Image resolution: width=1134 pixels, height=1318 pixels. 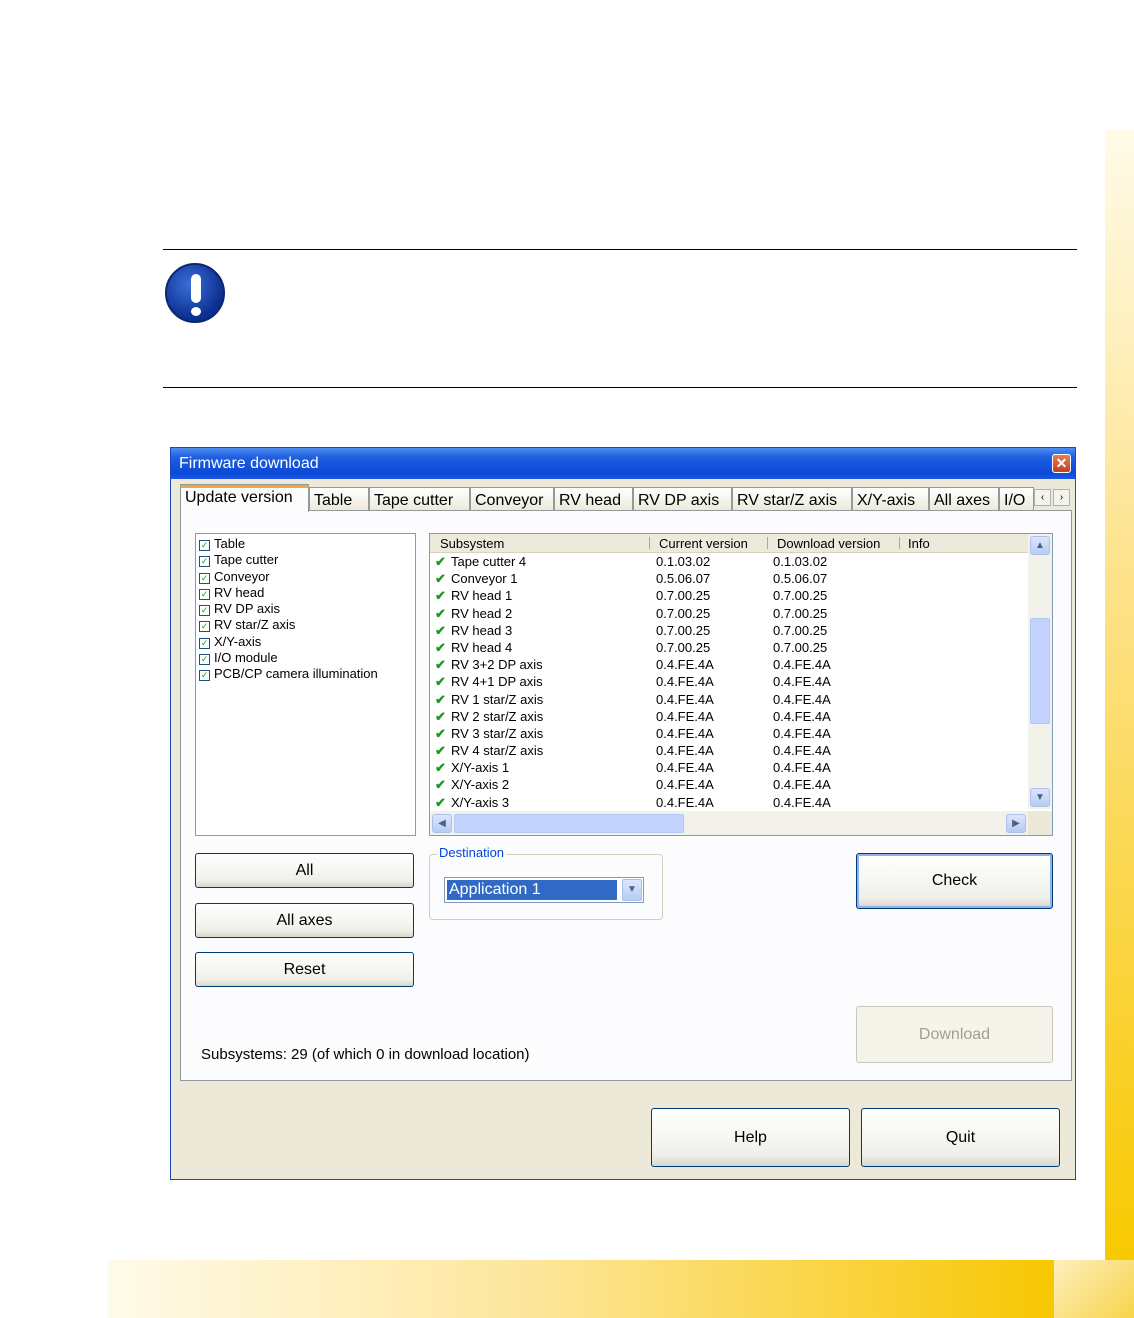 I want to click on checklist-item: ✓ Conveyor, so click(x=305, y=577).